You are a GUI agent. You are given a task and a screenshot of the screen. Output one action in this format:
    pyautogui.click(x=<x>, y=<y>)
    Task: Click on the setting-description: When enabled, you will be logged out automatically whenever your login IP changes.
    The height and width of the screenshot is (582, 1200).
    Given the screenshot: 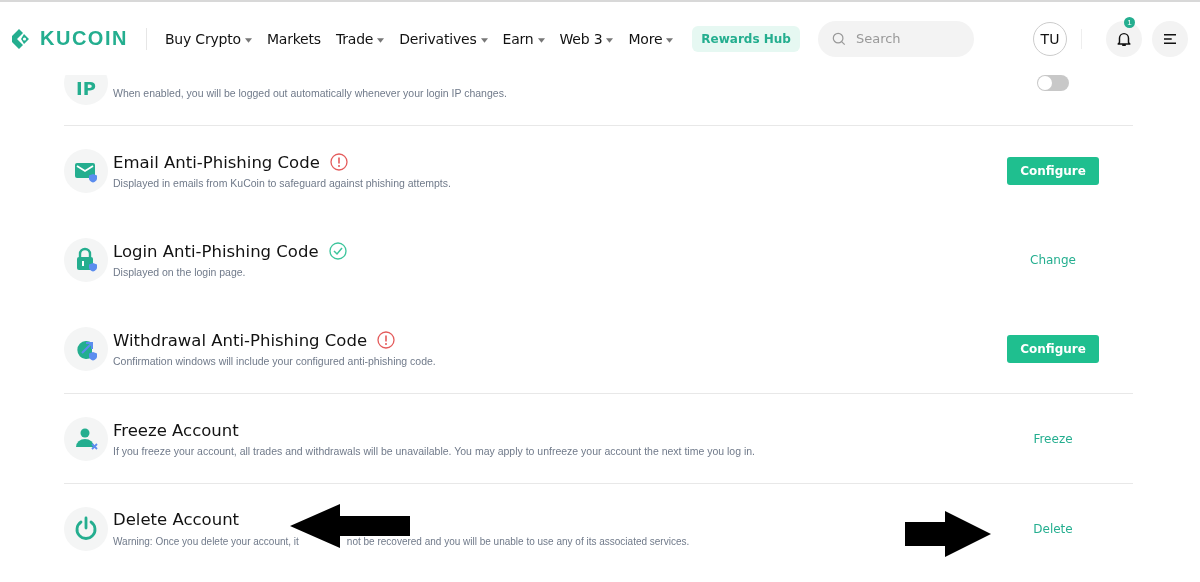 What is the action you would take?
    pyautogui.click(x=310, y=93)
    